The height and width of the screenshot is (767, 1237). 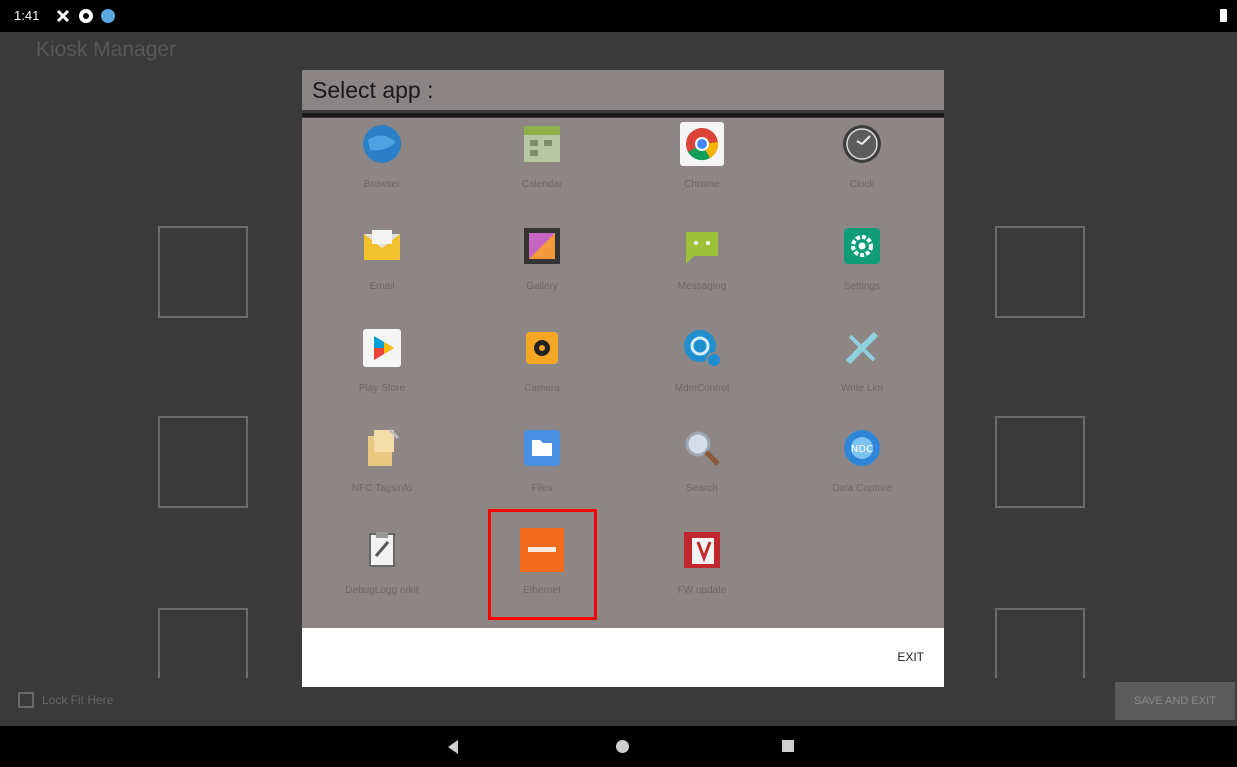 I want to click on gallery-icon, so click(x=542, y=246).